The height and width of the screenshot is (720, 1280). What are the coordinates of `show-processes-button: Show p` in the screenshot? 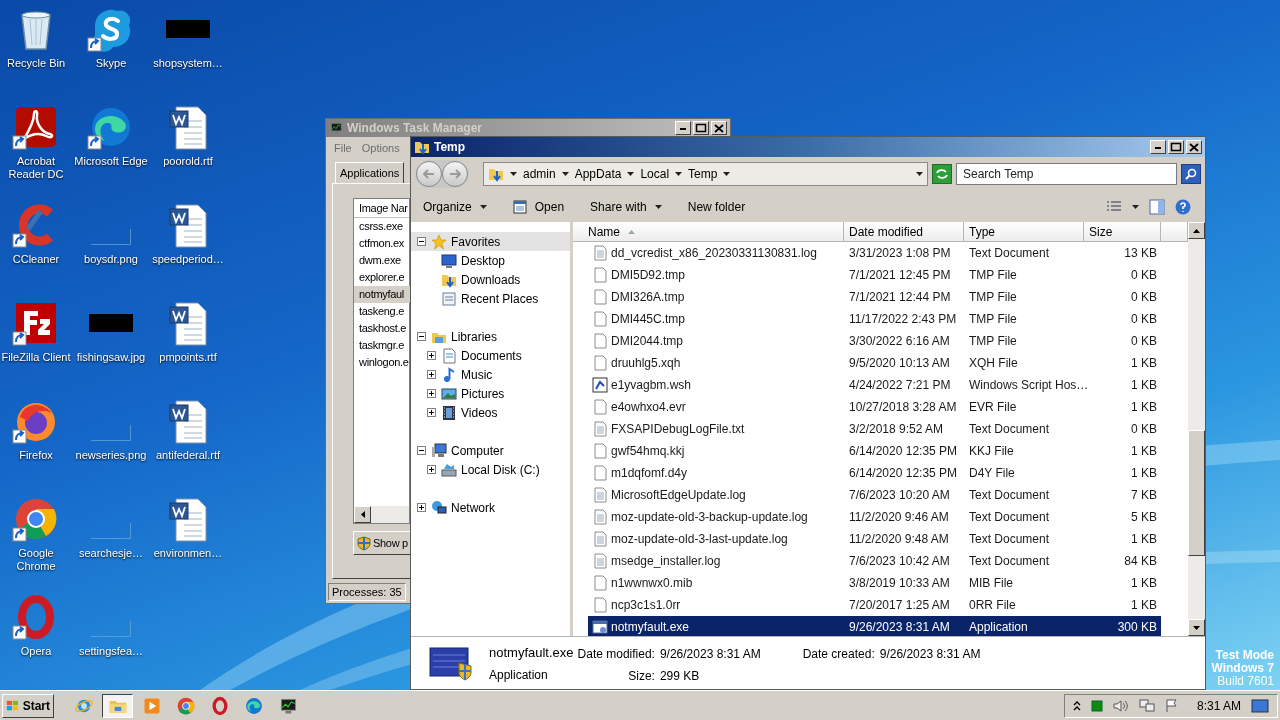 It's located at (381, 543).